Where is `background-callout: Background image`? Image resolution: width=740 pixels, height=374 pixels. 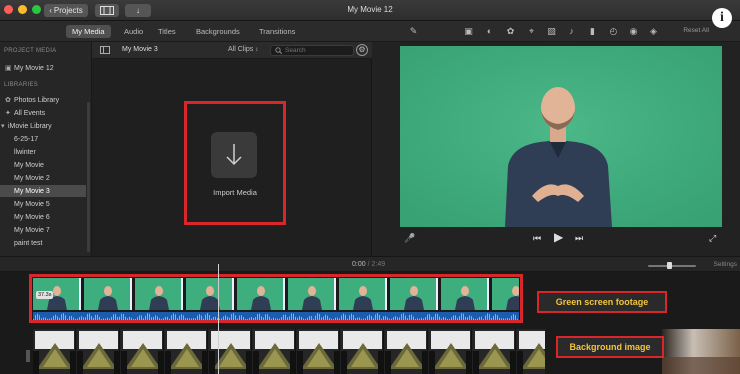 background-callout: Background image is located at coordinates (610, 347).